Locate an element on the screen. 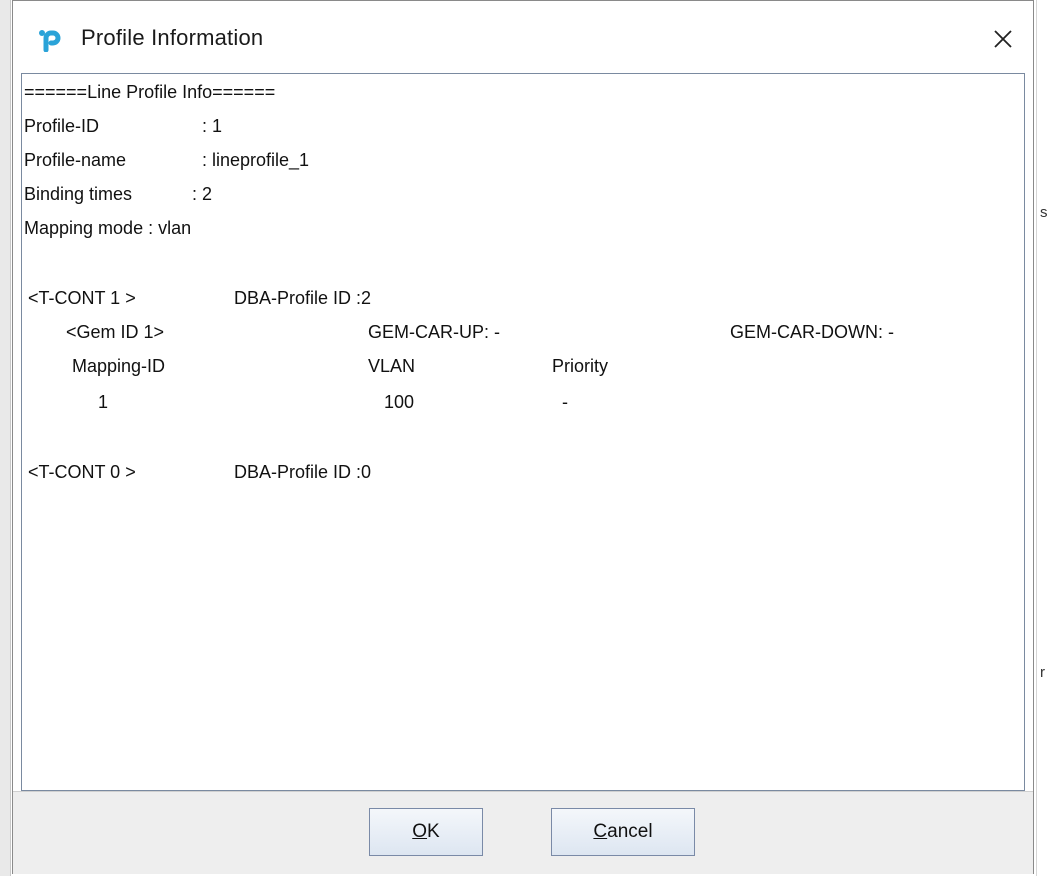 This screenshot has height=876, width=1048. mapping-row-mapping-id: 1 is located at coordinates (103, 402).